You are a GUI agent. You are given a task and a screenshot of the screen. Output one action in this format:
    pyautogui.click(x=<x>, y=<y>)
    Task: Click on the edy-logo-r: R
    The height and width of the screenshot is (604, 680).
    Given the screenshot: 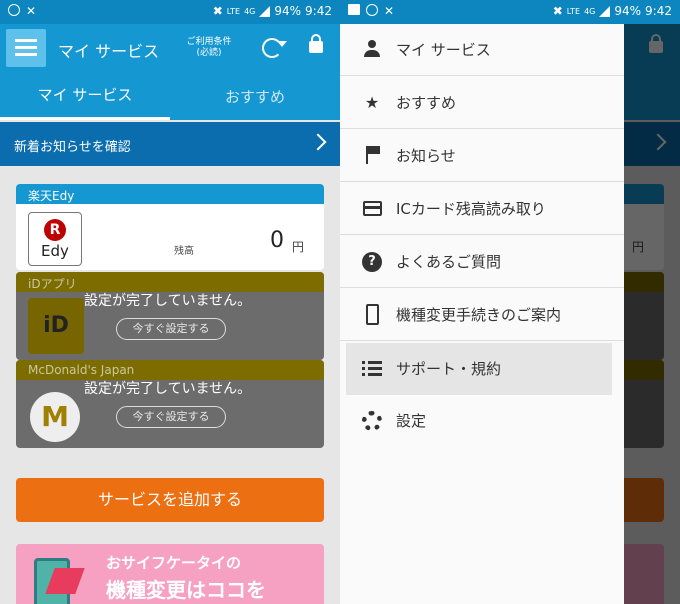 What is the action you would take?
    pyautogui.click(x=55, y=230)
    